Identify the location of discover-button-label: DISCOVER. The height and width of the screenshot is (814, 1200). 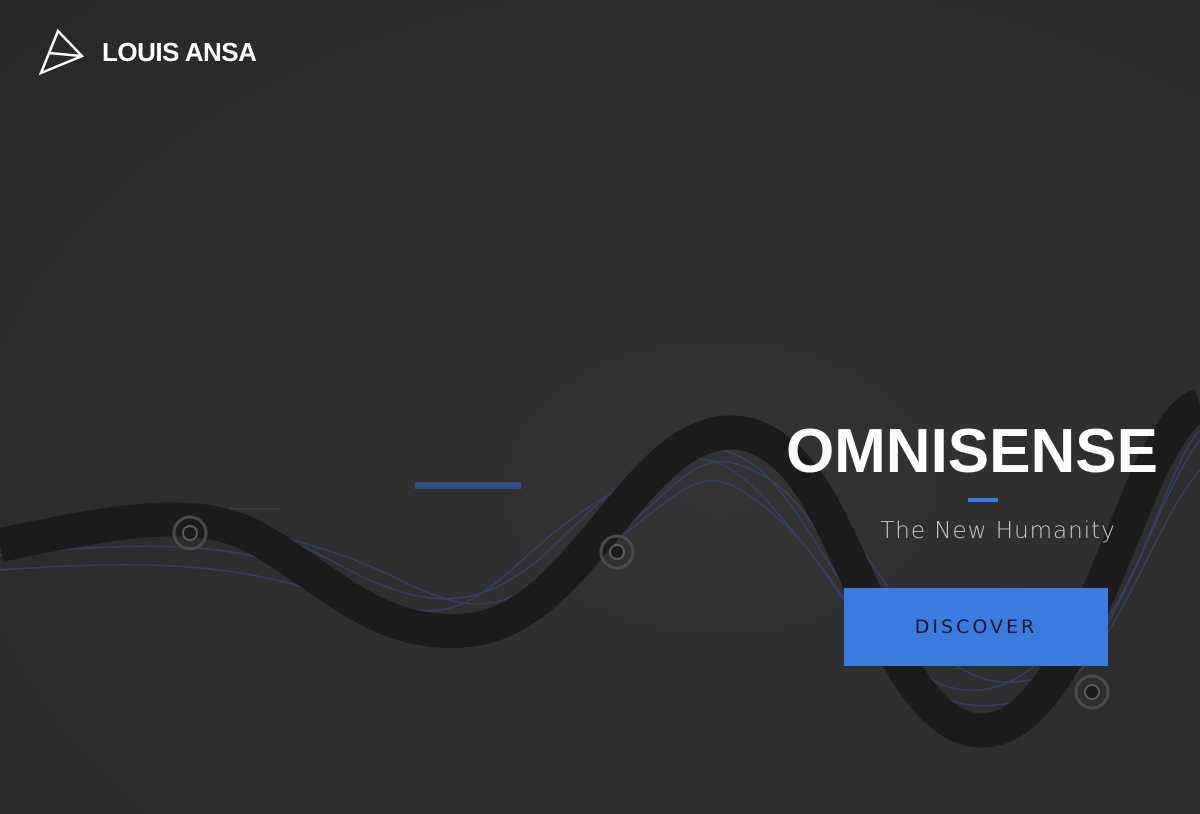
(976, 627).